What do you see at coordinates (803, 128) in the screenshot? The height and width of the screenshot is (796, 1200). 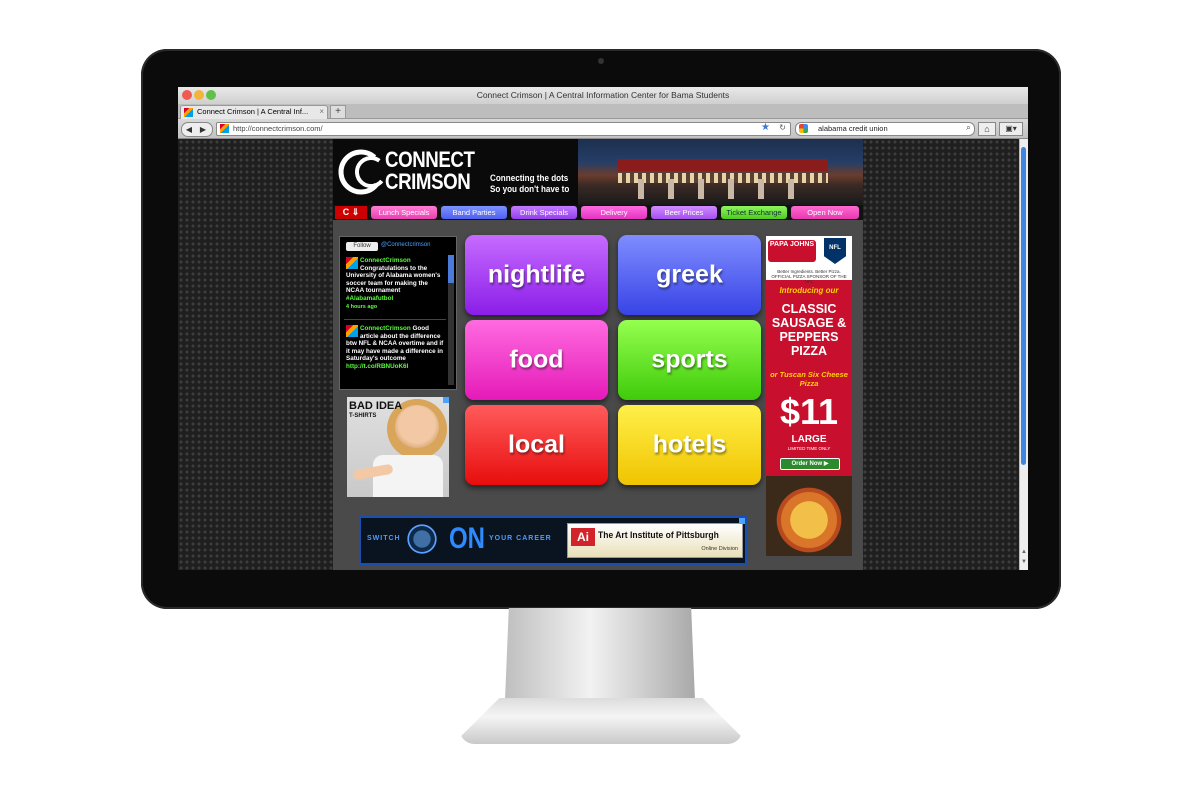 I see `google-search-icon` at bounding box center [803, 128].